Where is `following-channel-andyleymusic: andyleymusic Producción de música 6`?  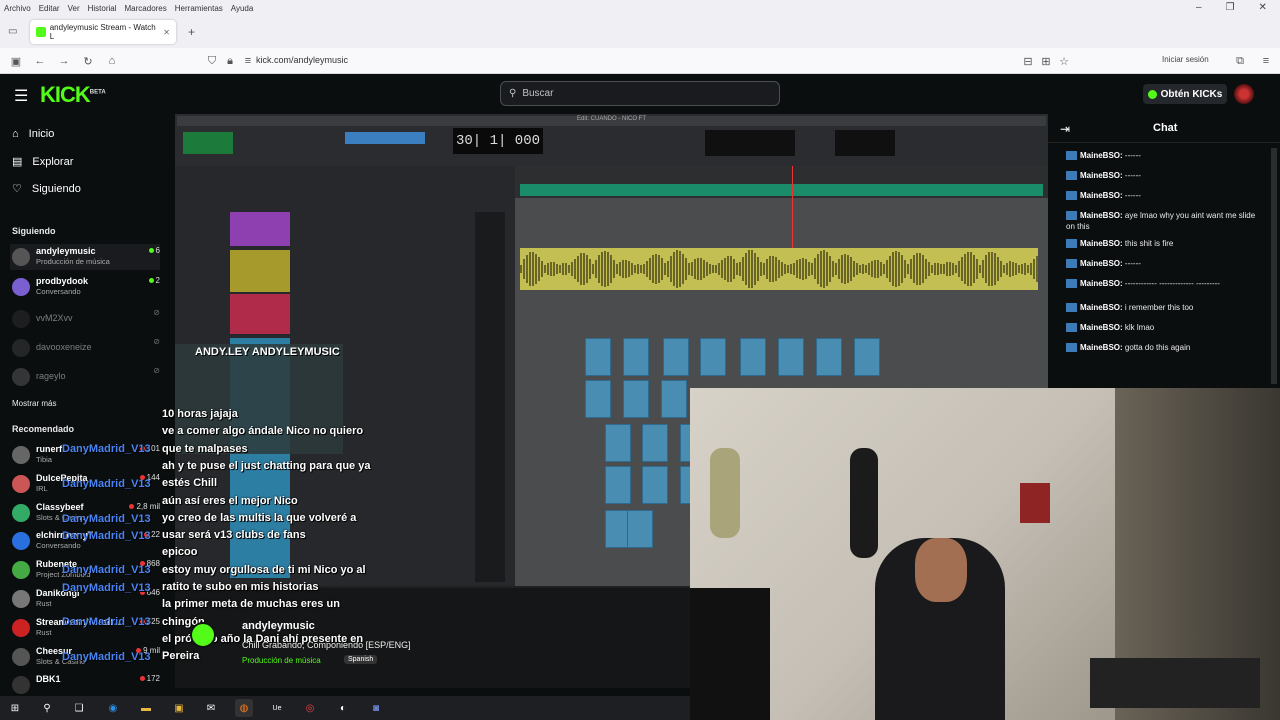 following-channel-andyleymusic: andyleymusic Producción de música 6 is located at coordinates (85, 257).